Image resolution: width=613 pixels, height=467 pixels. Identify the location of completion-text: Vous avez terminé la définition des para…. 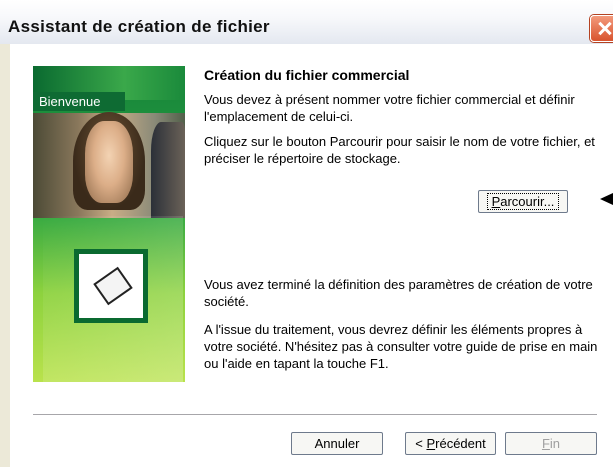
(398, 293).